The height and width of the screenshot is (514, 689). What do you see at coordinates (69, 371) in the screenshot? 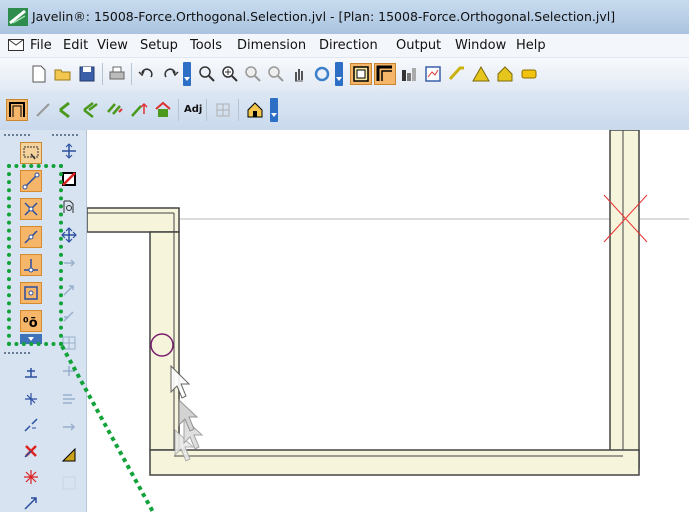
I see `join-icon` at bounding box center [69, 371].